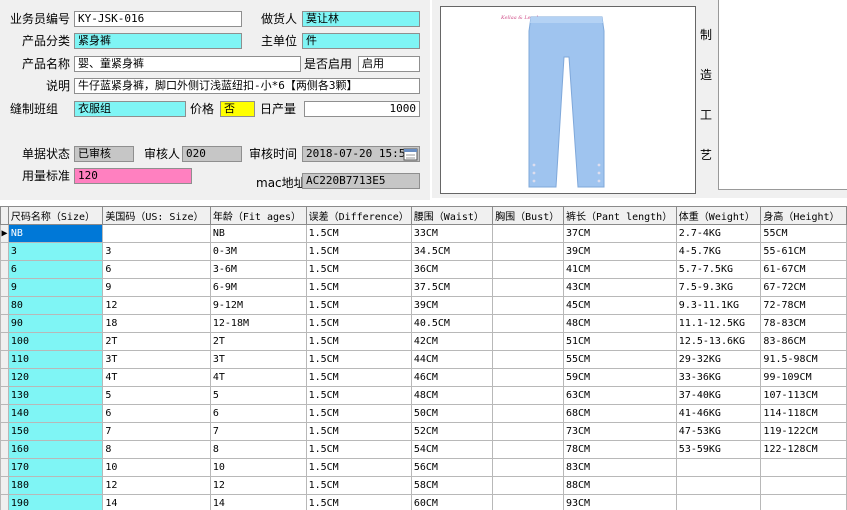 The image size is (847, 510). What do you see at coordinates (55, 413) in the screenshot?
I see `table-cell: 140` at bounding box center [55, 413].